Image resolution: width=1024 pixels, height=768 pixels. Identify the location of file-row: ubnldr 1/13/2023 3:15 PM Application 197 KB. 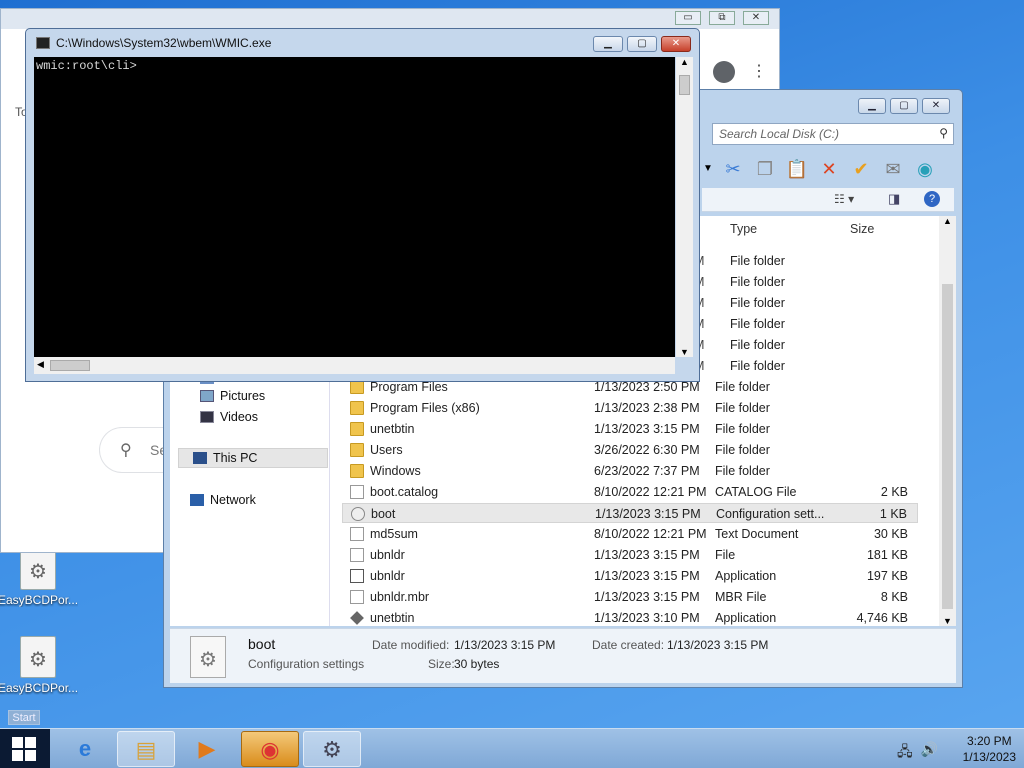
(630, 576).